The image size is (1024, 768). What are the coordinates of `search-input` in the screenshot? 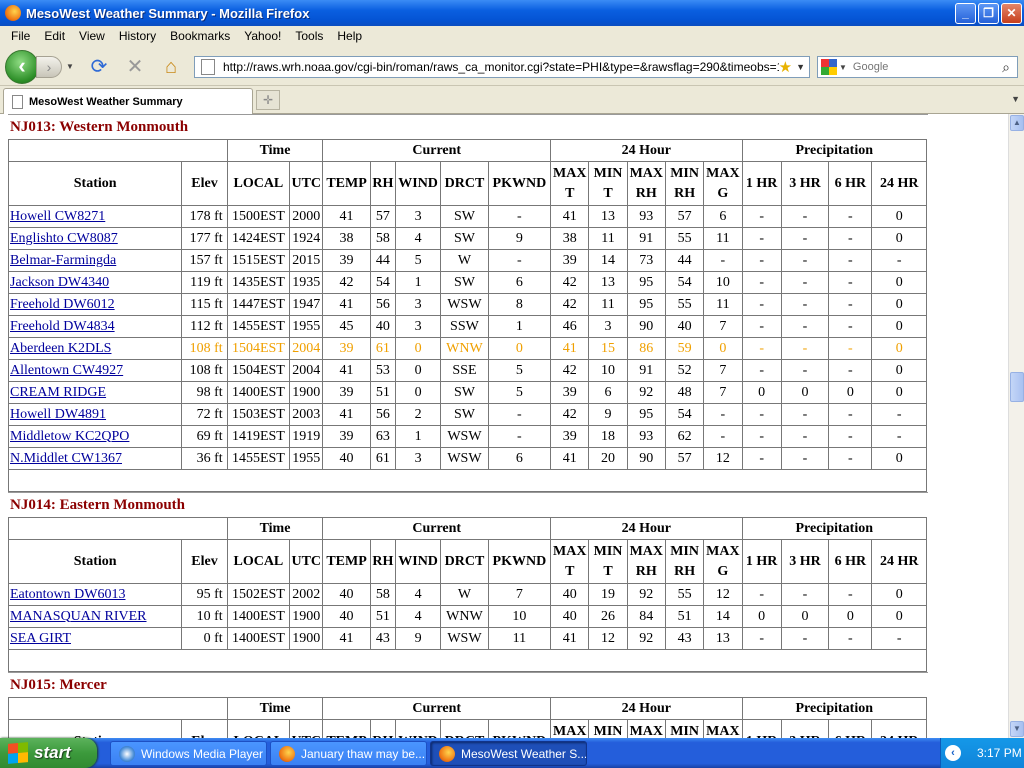 It's located at (923, 67).